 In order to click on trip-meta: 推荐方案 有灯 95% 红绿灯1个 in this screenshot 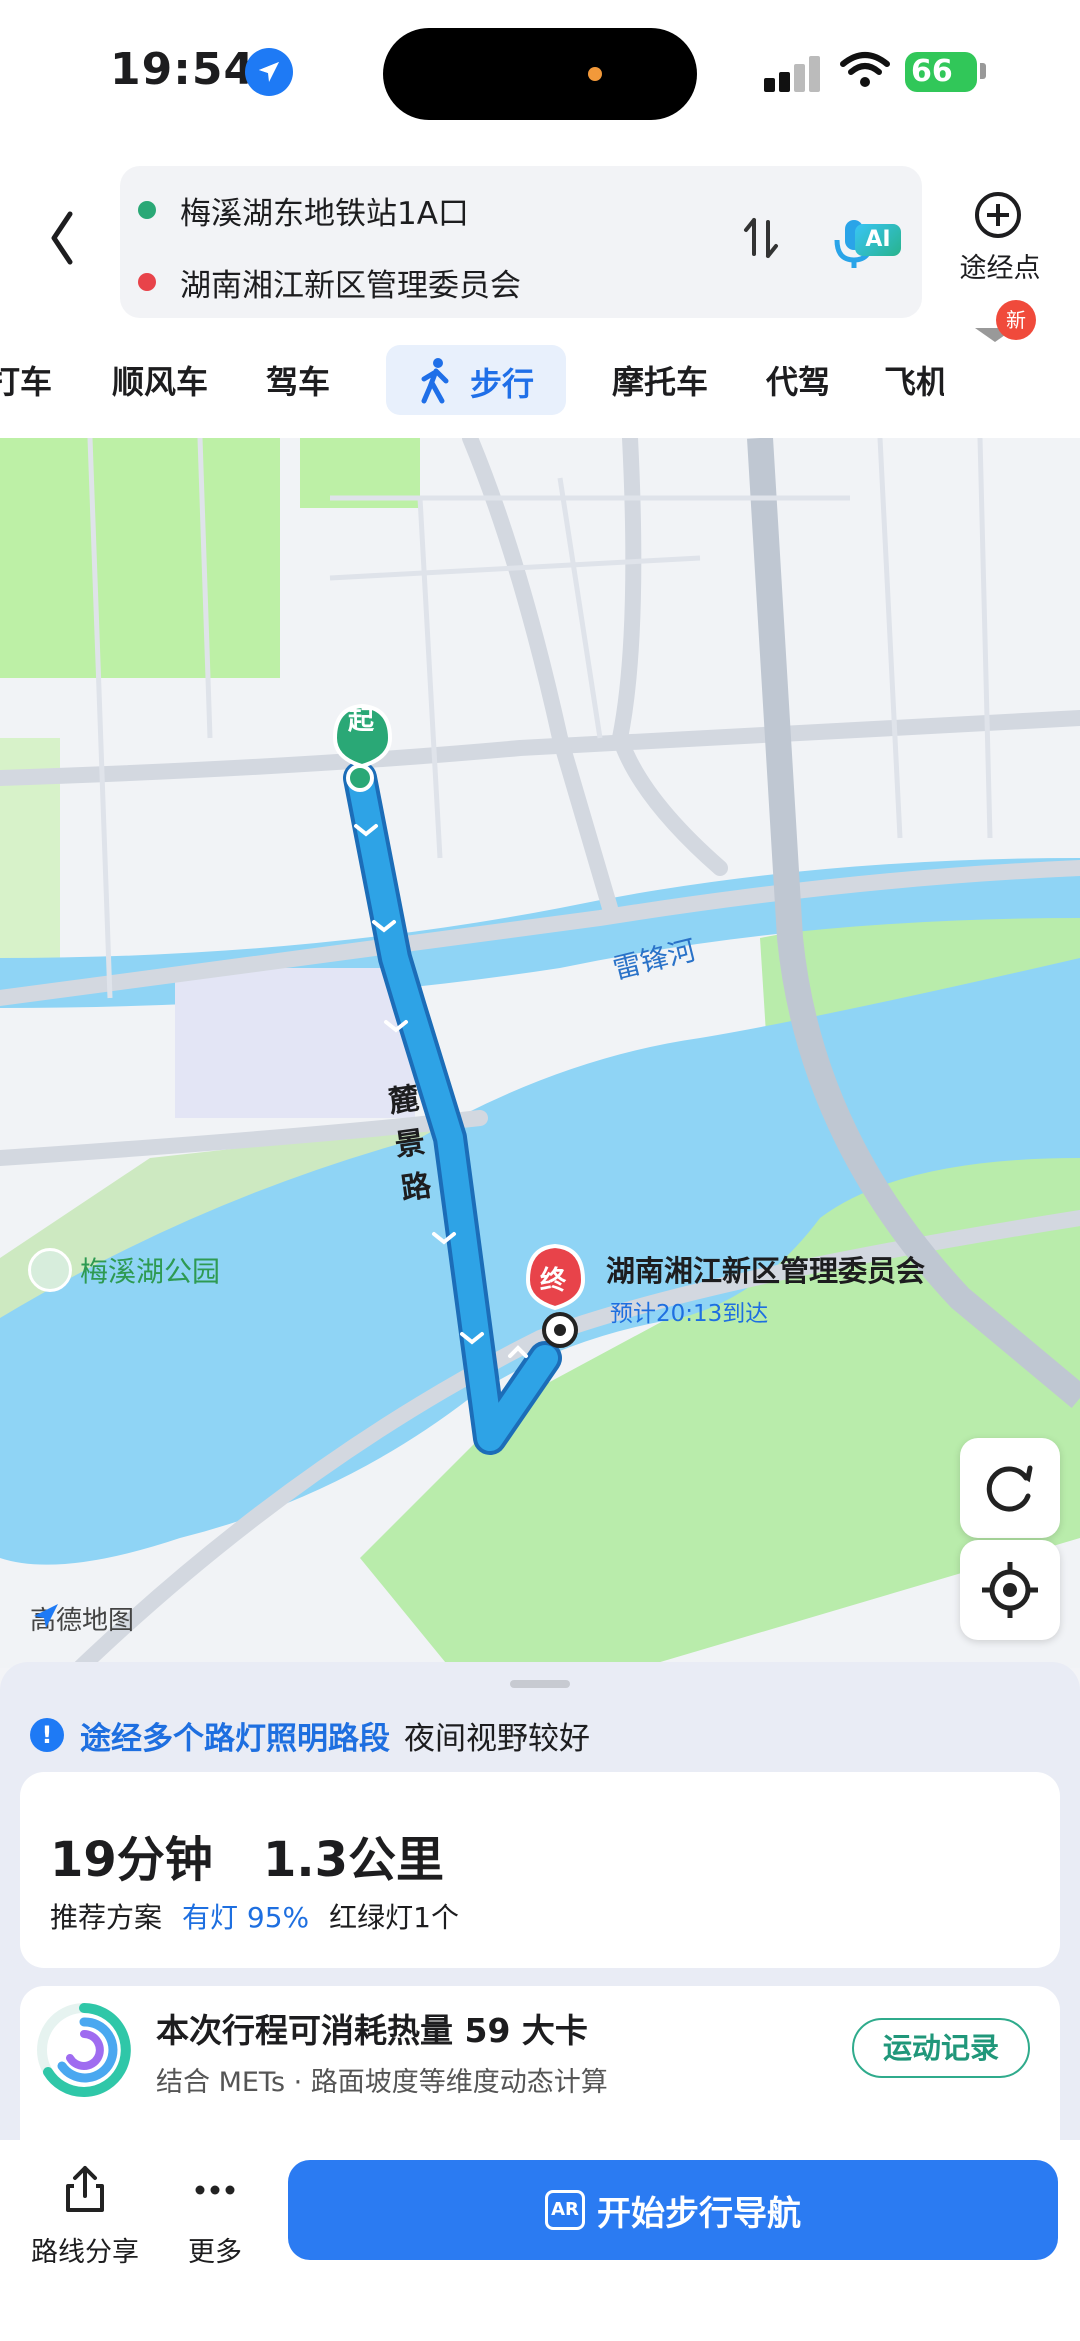, I will do `click(254, 1916)`.